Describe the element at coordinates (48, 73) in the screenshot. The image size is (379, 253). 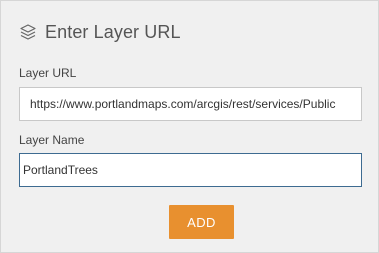
I see `layer-url-label: Layer URL` at that location.